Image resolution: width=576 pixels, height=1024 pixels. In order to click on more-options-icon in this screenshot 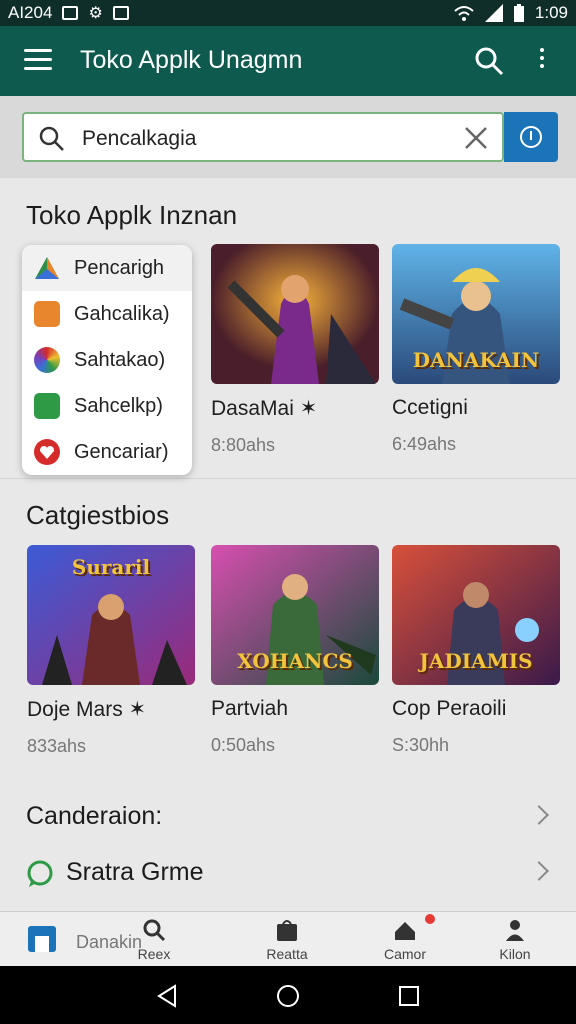, I will do `click(542, 62)`.